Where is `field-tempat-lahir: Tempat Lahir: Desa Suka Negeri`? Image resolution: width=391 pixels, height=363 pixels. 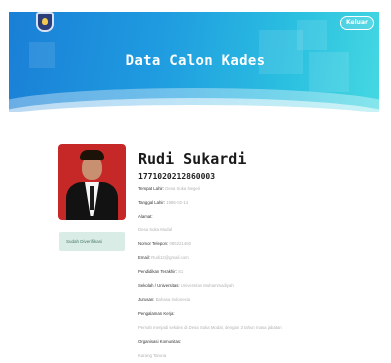
field-tempat-lahir: Tempat Lahir: Desa Suka Negeri is located at coordinates (169, 188).